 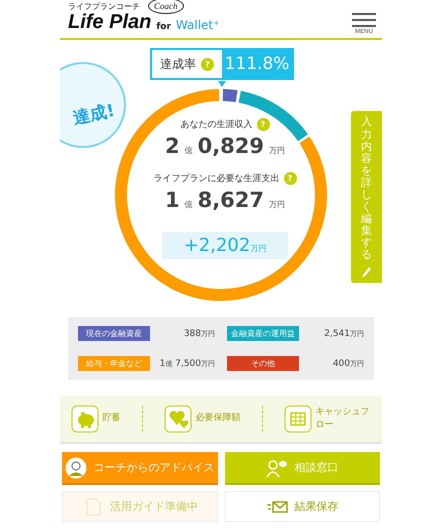 What do you see at coordinates (166, 7) in the screenshot?
I see `logo-badge: Coach` at bounding box center [166, 7].